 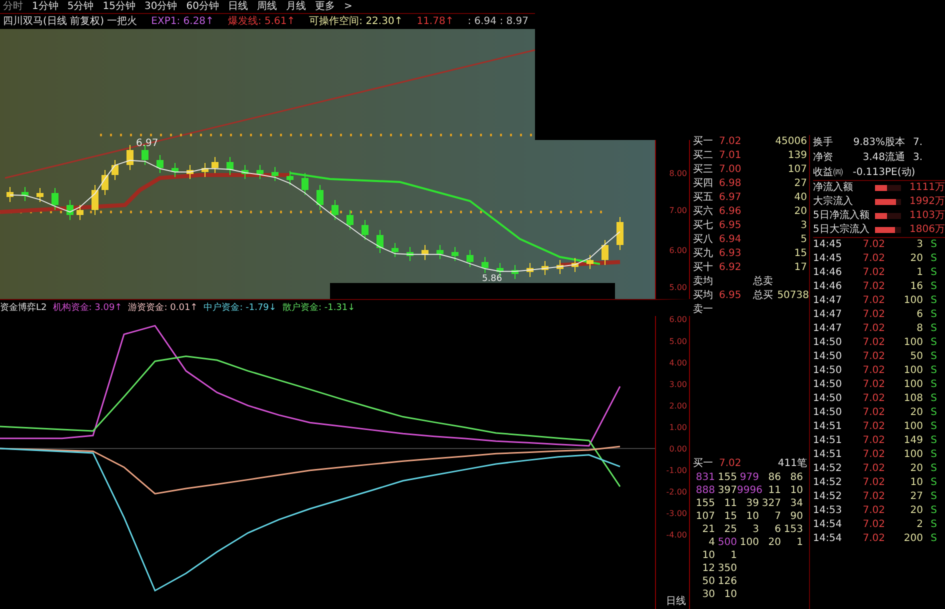 I want to click on bid-volume: 17, so click(x=800, y=268).